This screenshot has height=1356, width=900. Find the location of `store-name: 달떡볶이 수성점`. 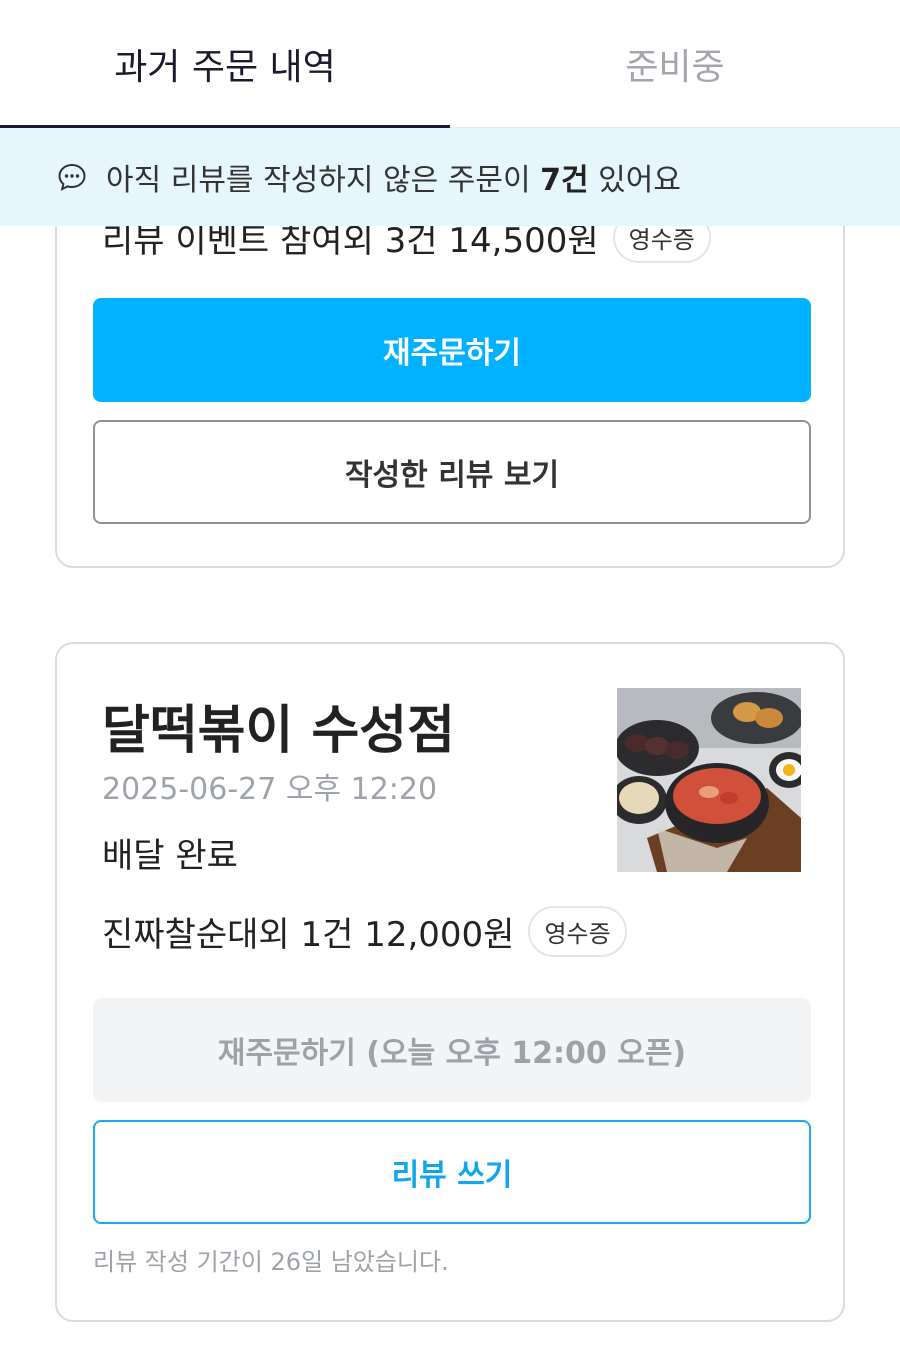

store-name: 달떡볶이 수성점 is located at coordinates (278, 725).